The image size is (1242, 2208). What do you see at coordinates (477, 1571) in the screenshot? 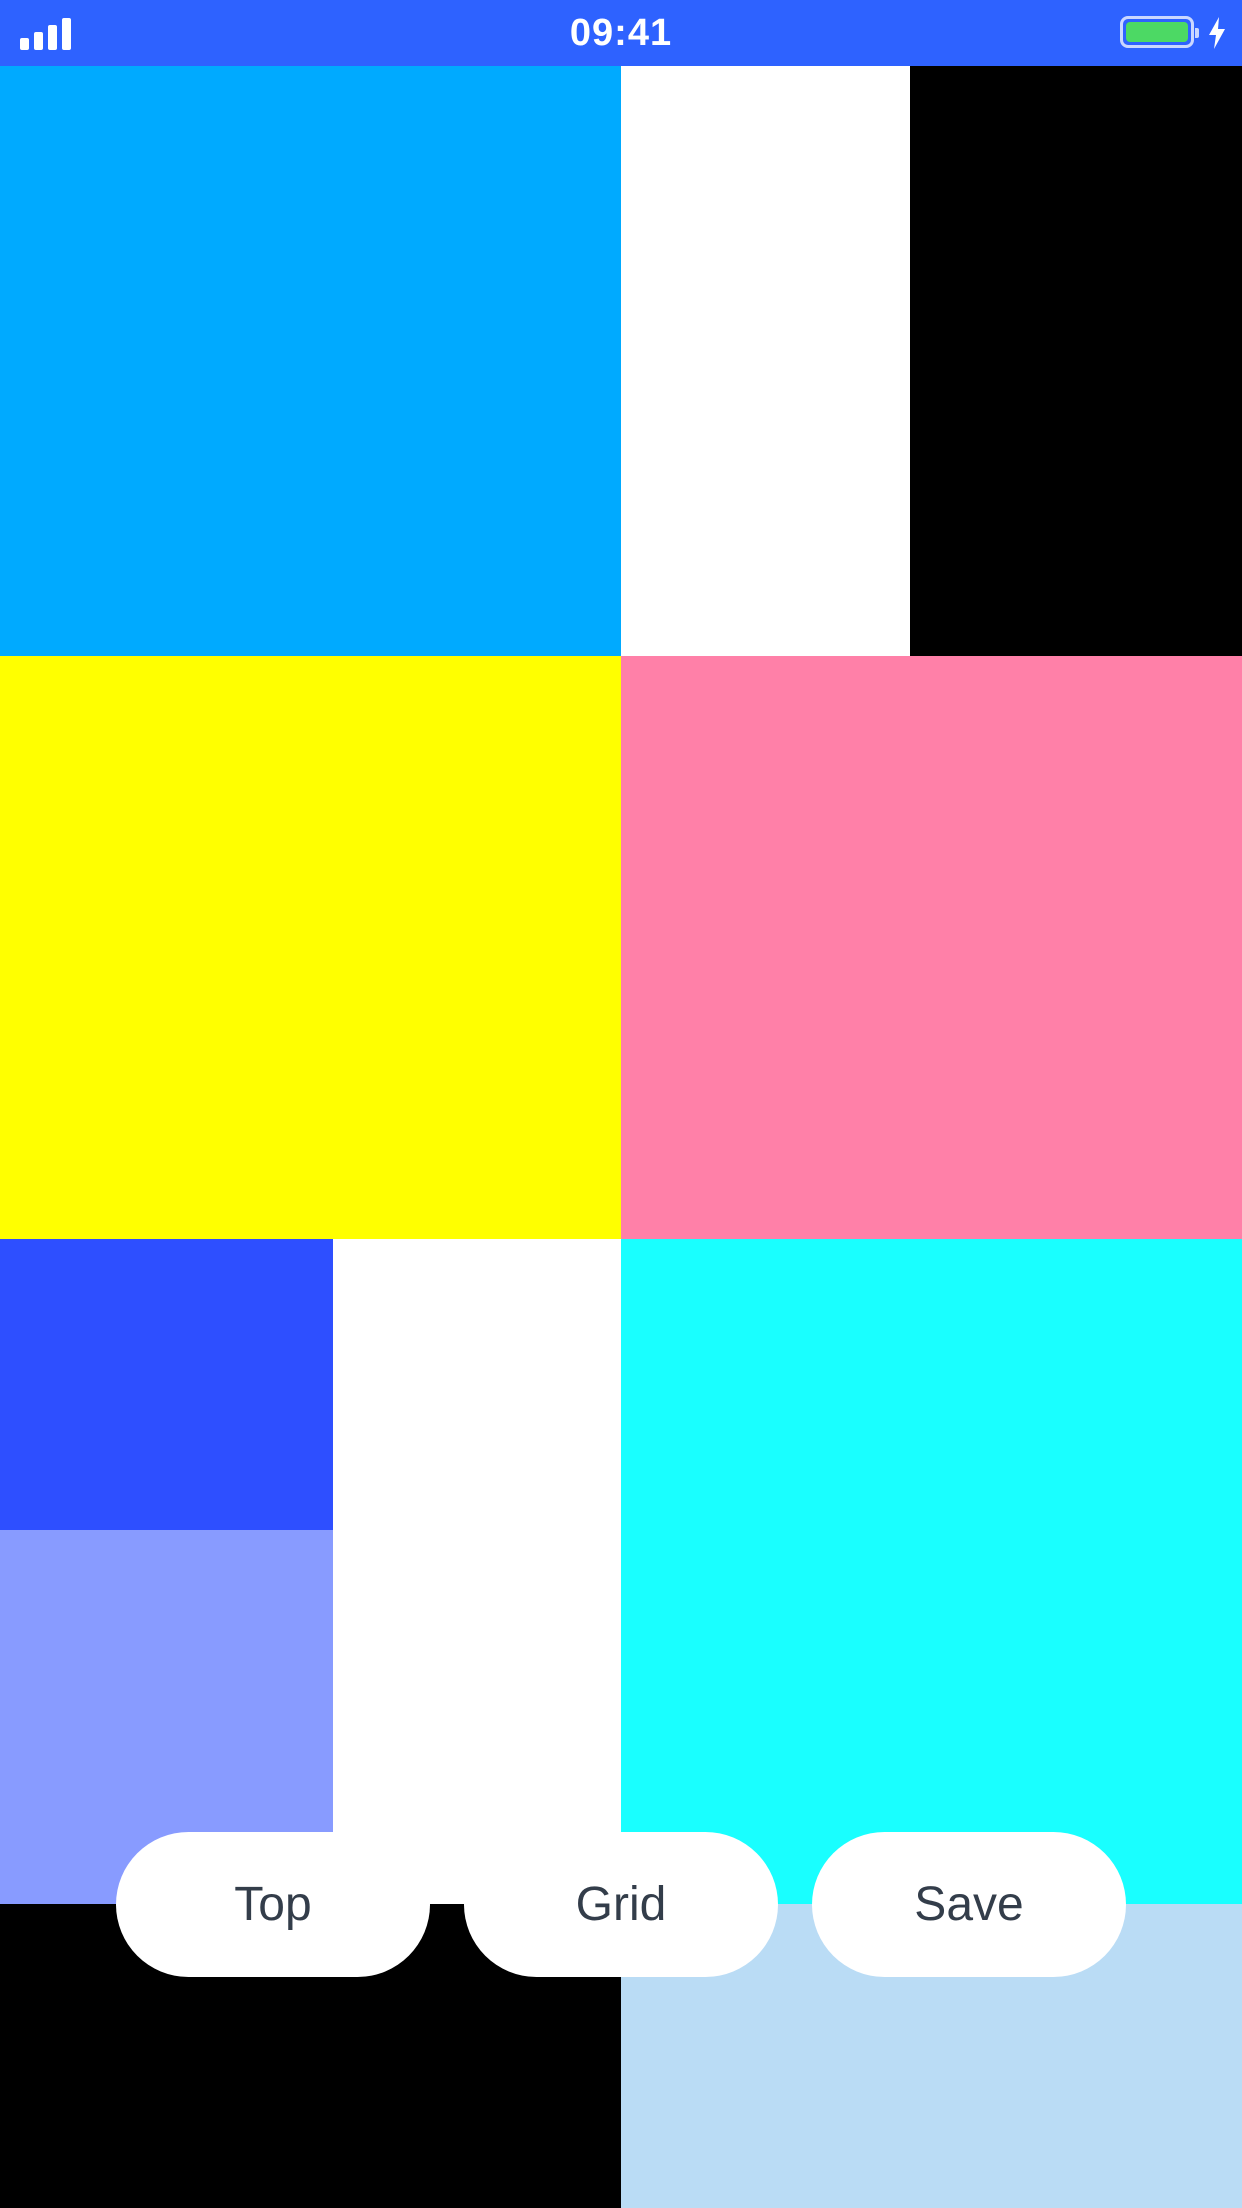
I see `tile-white-middle` at bounding box center [477, 1571].